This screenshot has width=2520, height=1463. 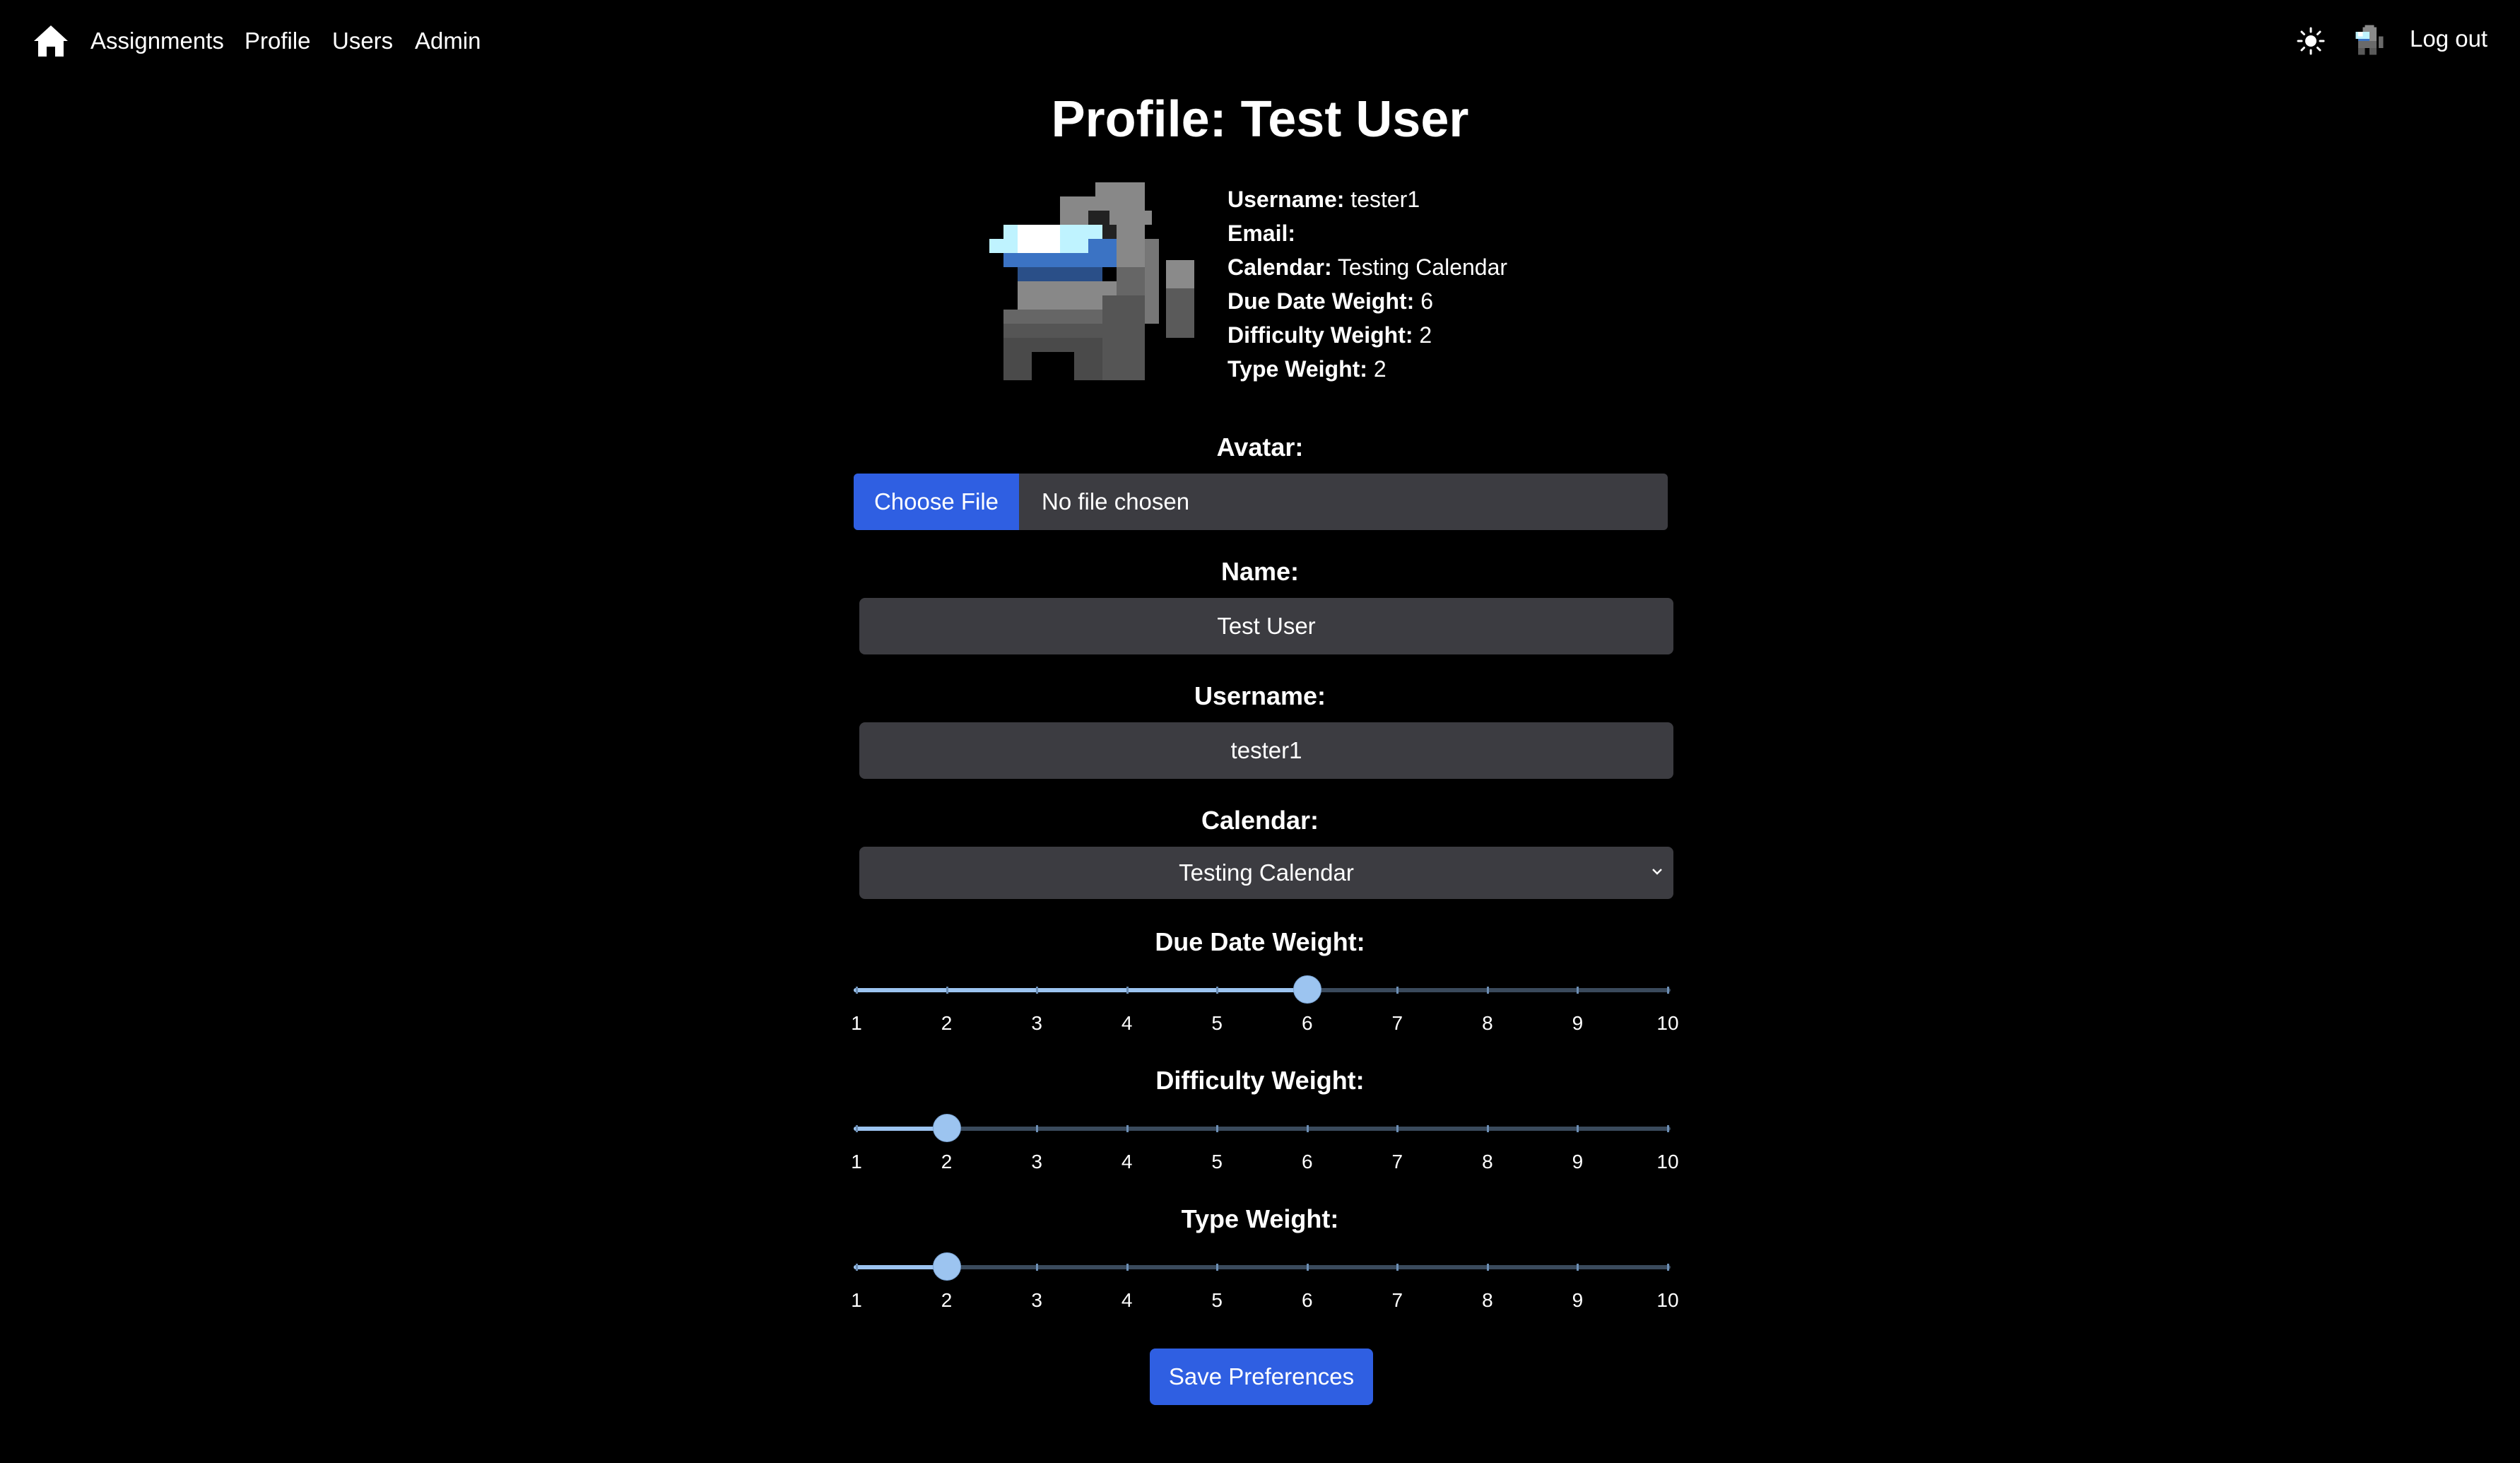 I want to click on info-difficulty-weight: Difficulty Weight: 2, so click(x=1330, y=335).